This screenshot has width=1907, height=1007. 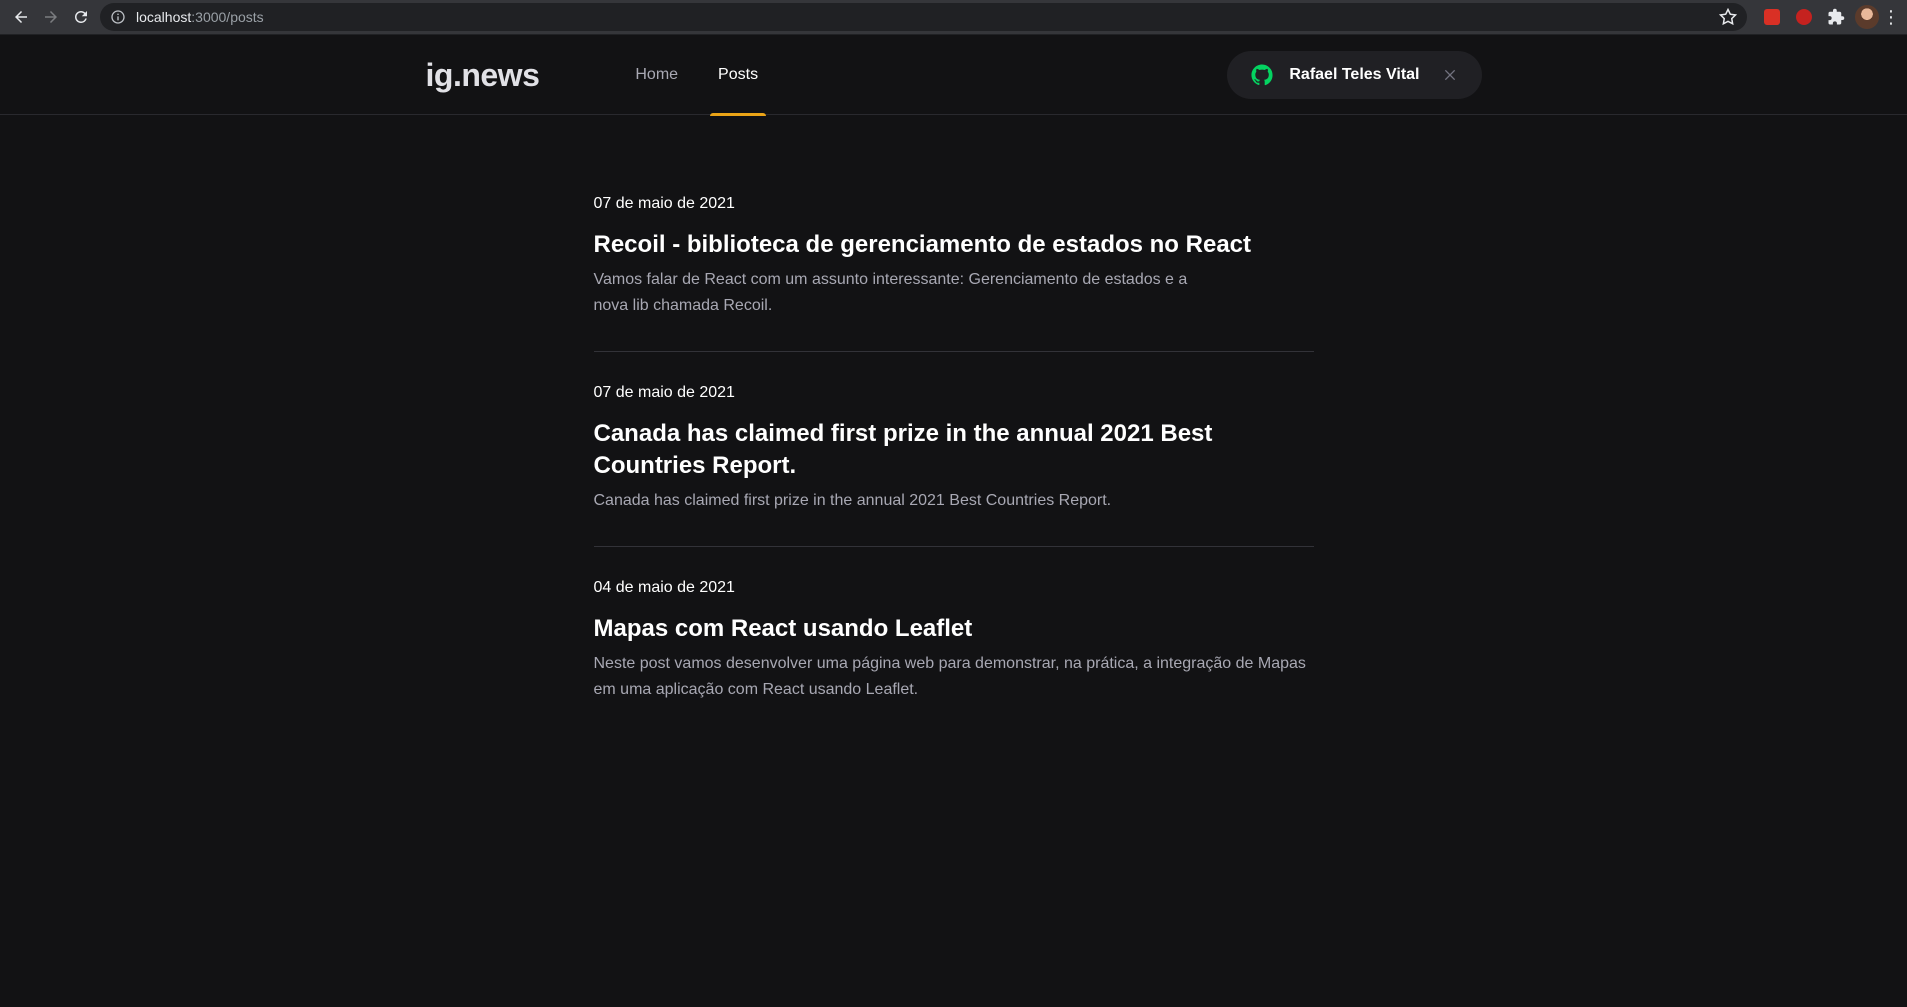 What do you see at coordinates (118, 17) in the screenshot?
I see `info-icon` at bounding box center [118, 17].